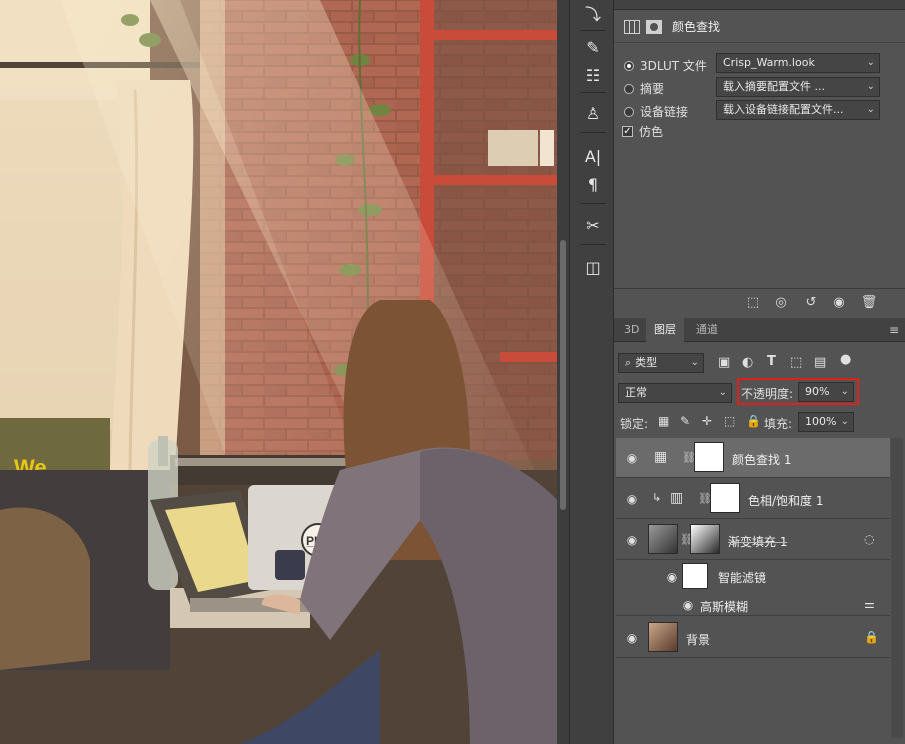 This screenshot has width=905, height=744. Describe the element at coordinates (729, 421) in the screenshot. I see `lock-artboard-icon: ⬚` at that location.